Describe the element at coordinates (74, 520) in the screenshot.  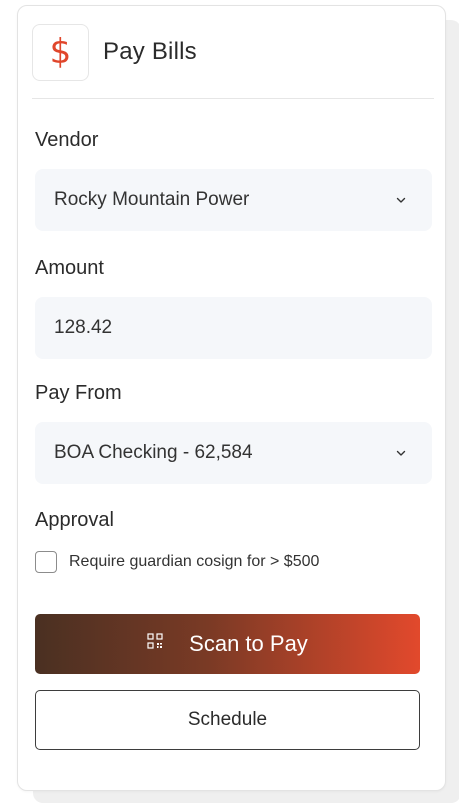
I see `approval-label: Approval` at that location.